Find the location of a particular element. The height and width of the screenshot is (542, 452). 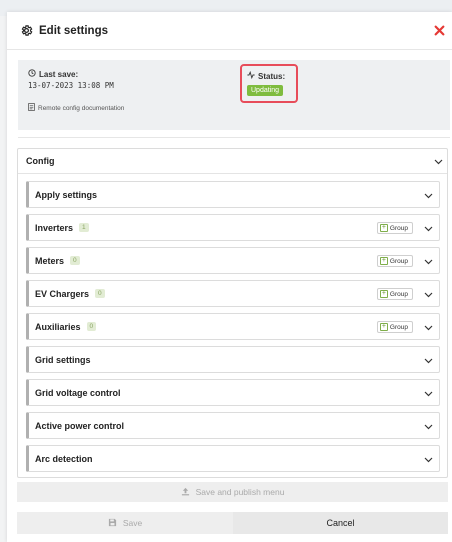

upload-icon is located at coordinates (185, 492).